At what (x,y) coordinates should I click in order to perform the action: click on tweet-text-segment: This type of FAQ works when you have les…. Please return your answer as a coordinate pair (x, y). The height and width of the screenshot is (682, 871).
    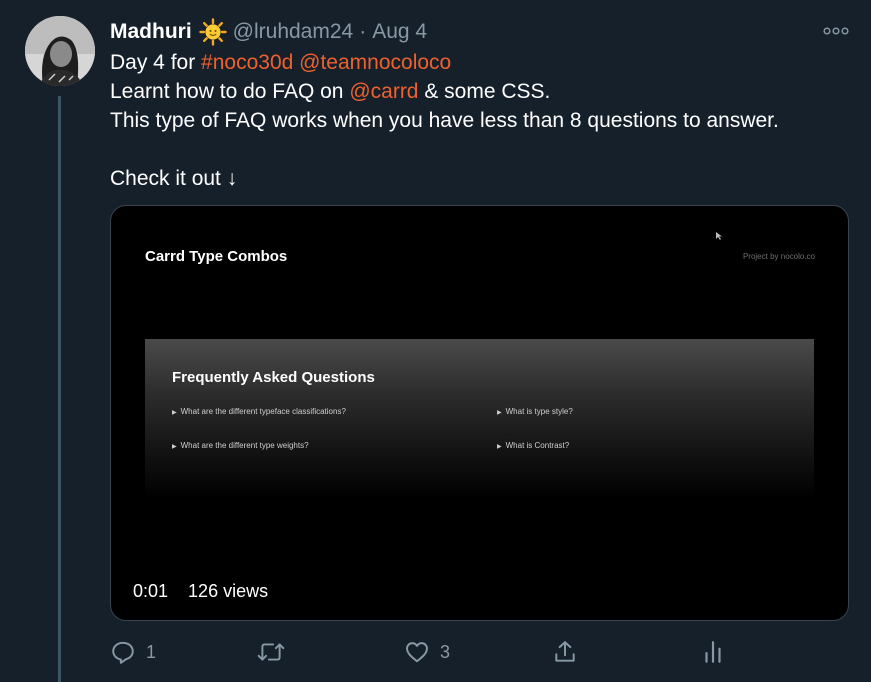
    Looking at the image, I should click on (444, 120).